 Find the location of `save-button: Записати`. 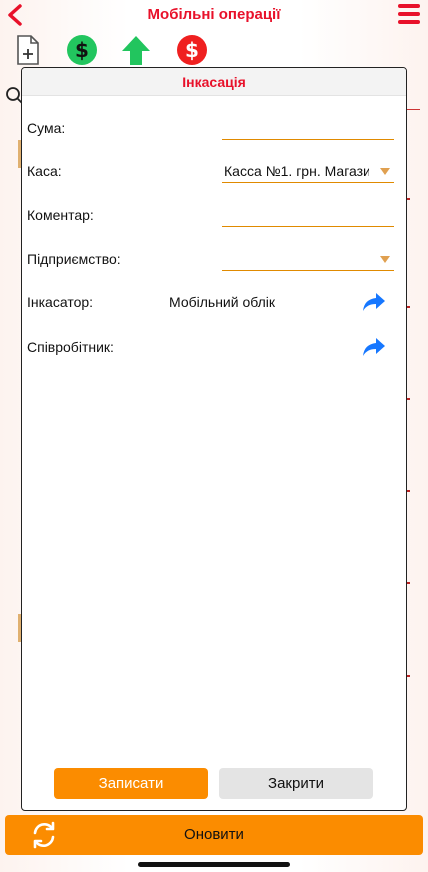

save-button: Записати is located at coordinates (131, 783).